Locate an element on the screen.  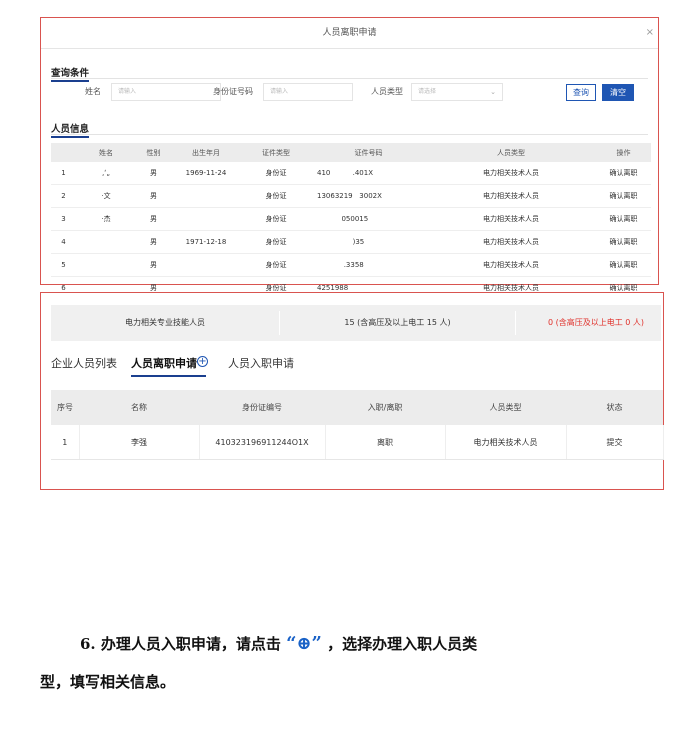
stats-label: 电力相关专业技能人员 is located at coordinates (165, 322).